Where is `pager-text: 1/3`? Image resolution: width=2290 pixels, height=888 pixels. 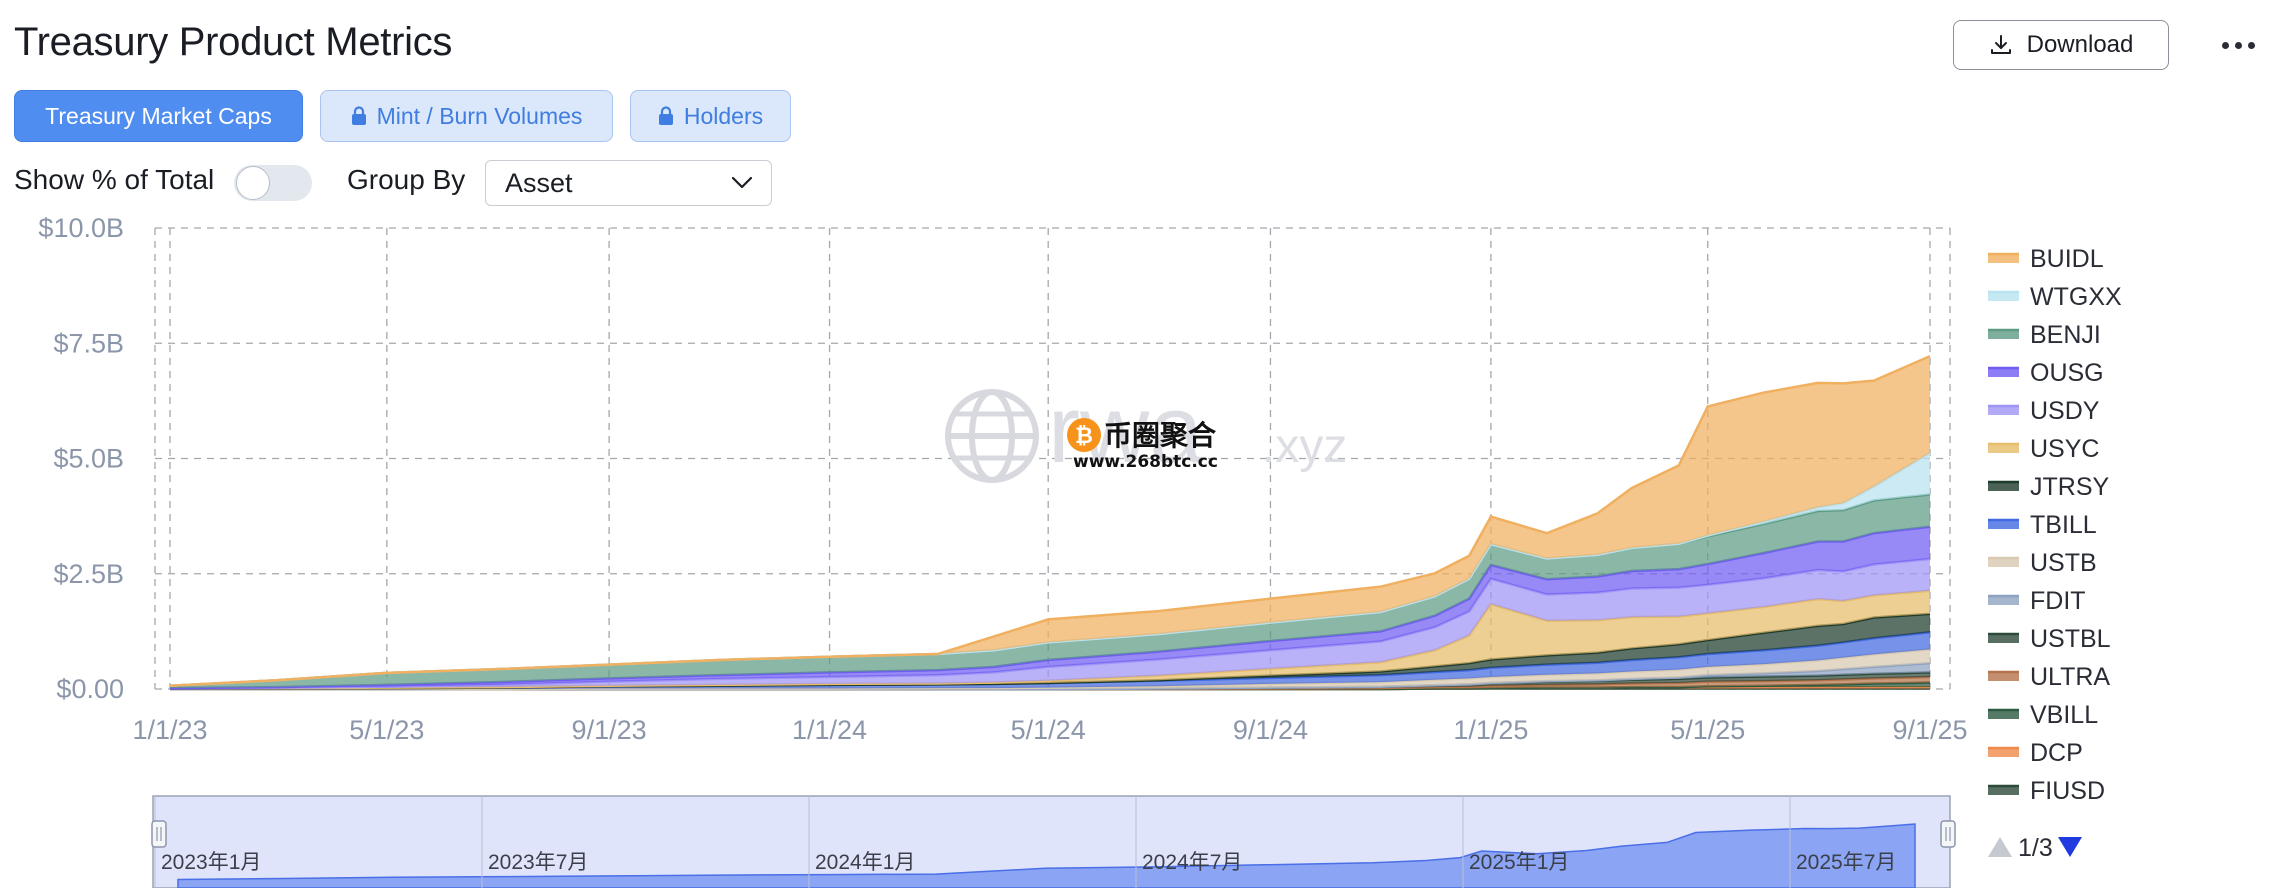
pager-text: 1/3 is located at coordinates (2035, 848).